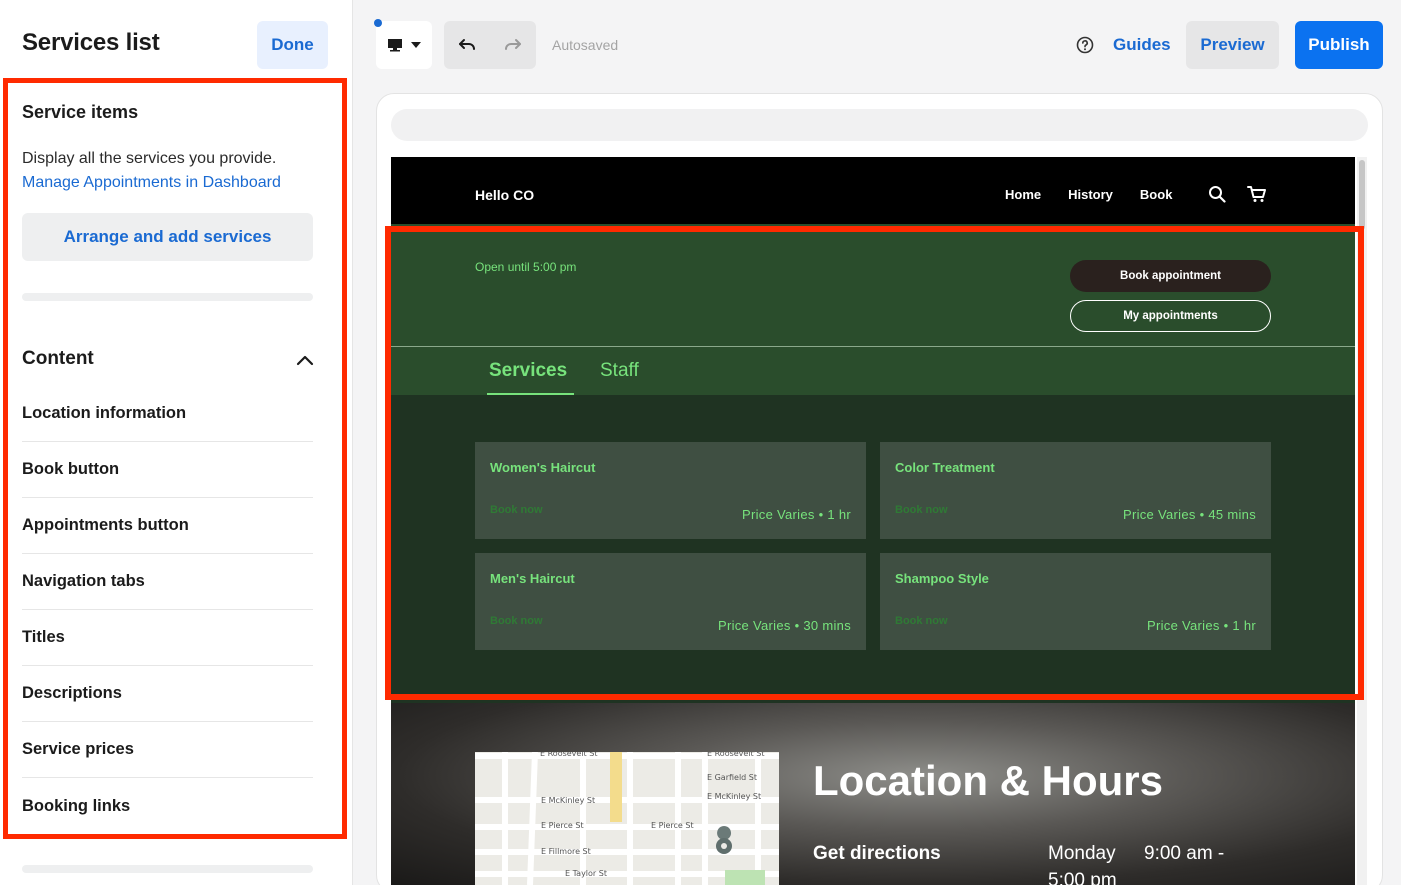 This screenshot has height=885, width=1401. I want to click on desktop-icon, so click(395, 45).